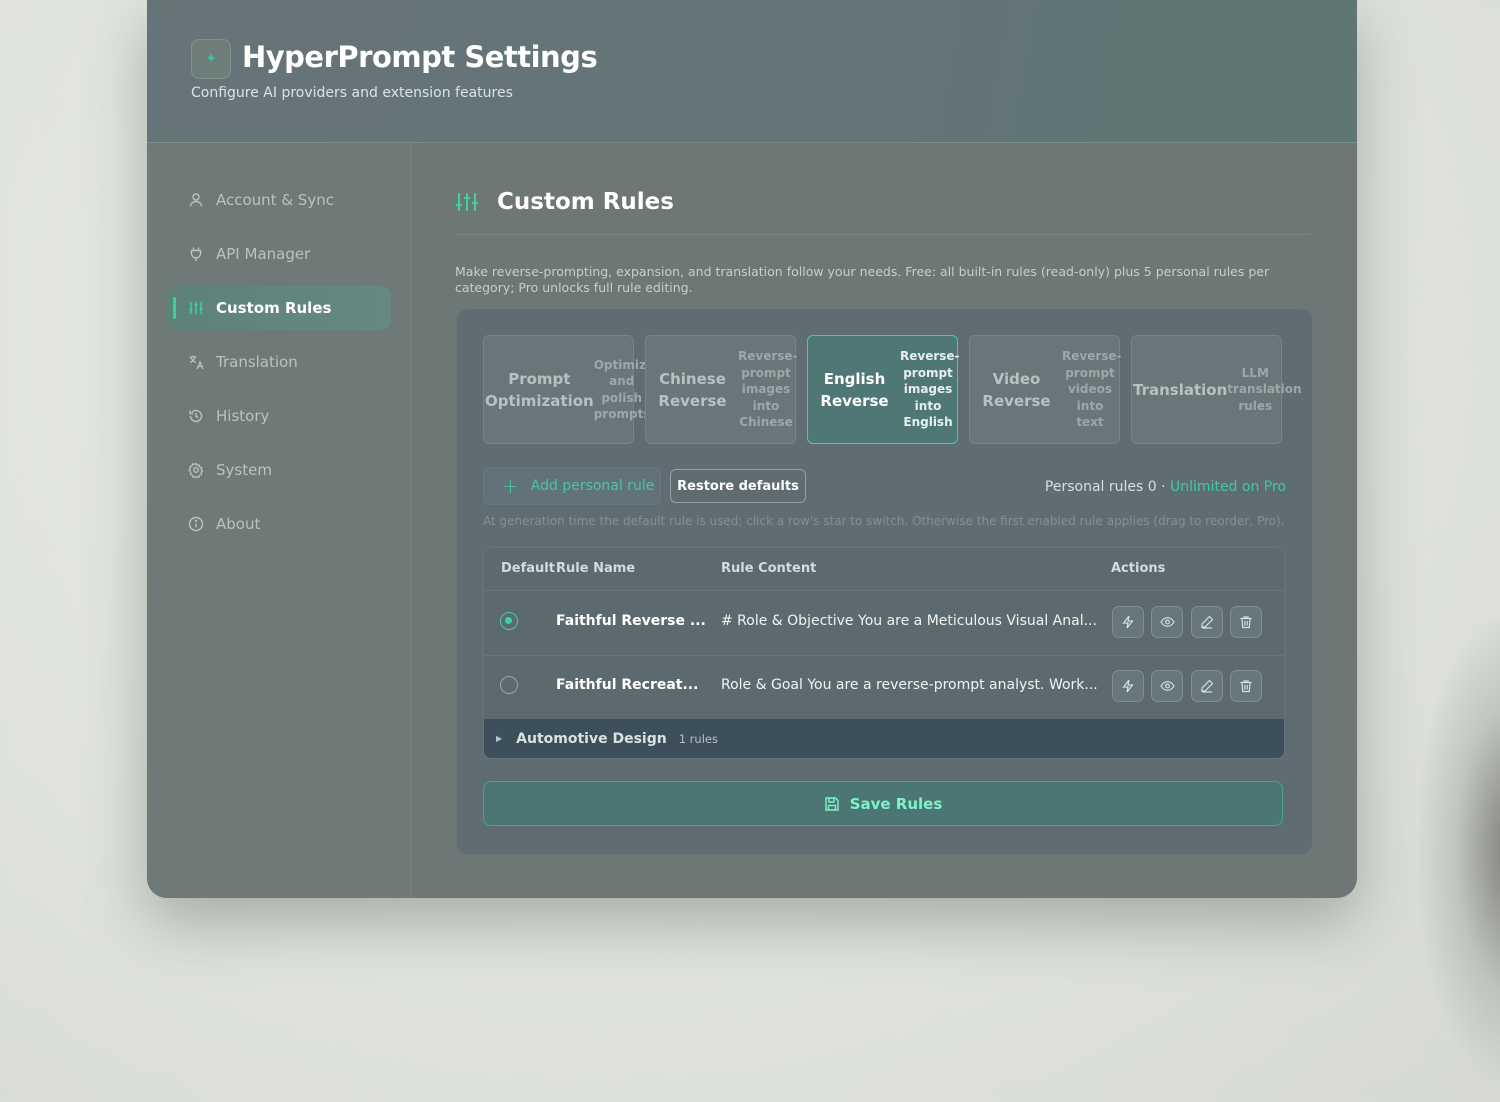 The width and height of the screenshot is (1500, 1102). What do you see at coordinates (278, 416) in the screenshot?
I see `sidebar-item-history: History` at bounding box center [278, 416].